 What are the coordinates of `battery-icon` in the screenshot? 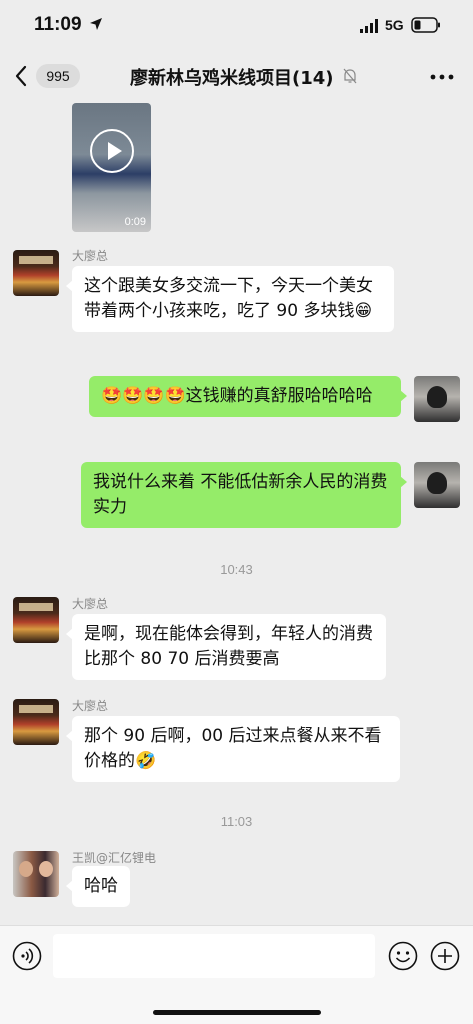 It's located at (425, 25).